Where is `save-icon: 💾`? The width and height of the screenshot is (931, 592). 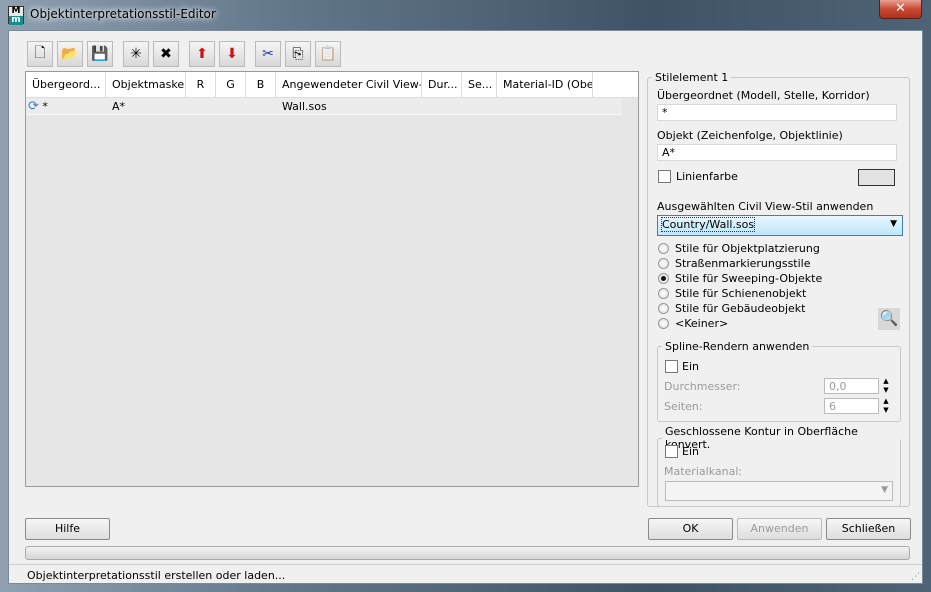
save-icon: 💾 is located at coordinates (100, 54).